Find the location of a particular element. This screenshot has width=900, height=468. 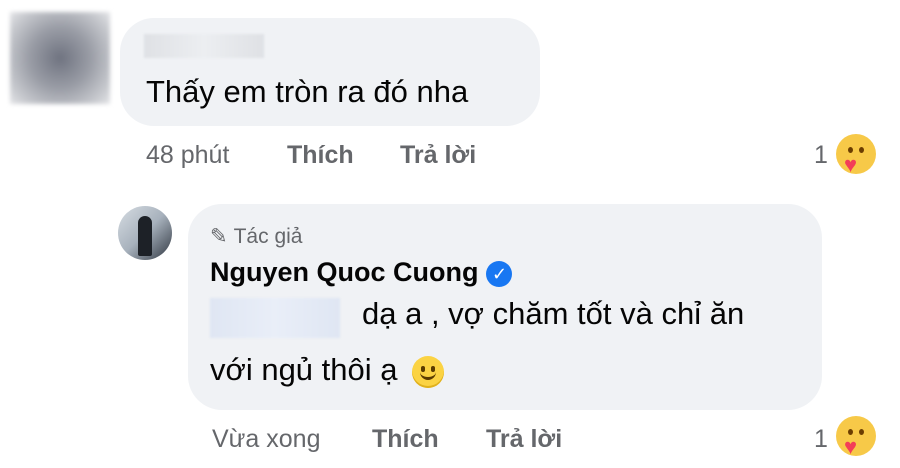

author-badge-label: Tác giả is located at coordinates (268, 236).